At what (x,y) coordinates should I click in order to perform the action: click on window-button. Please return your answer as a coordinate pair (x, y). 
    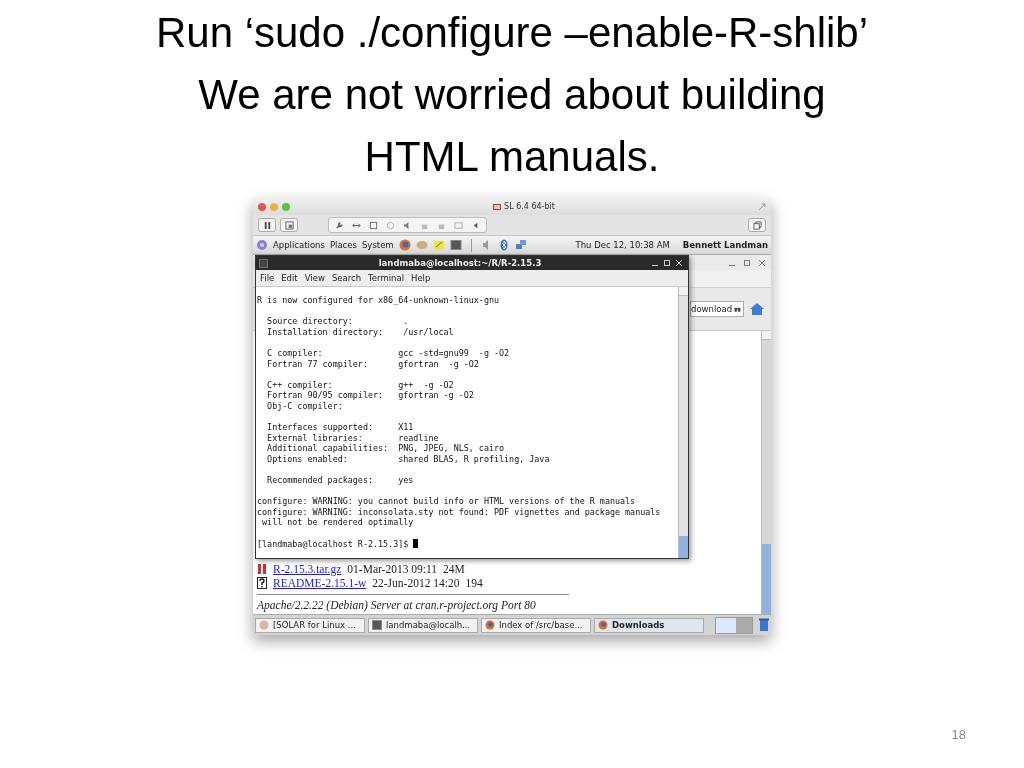
    Looking at the image, I should click on (757, 225).